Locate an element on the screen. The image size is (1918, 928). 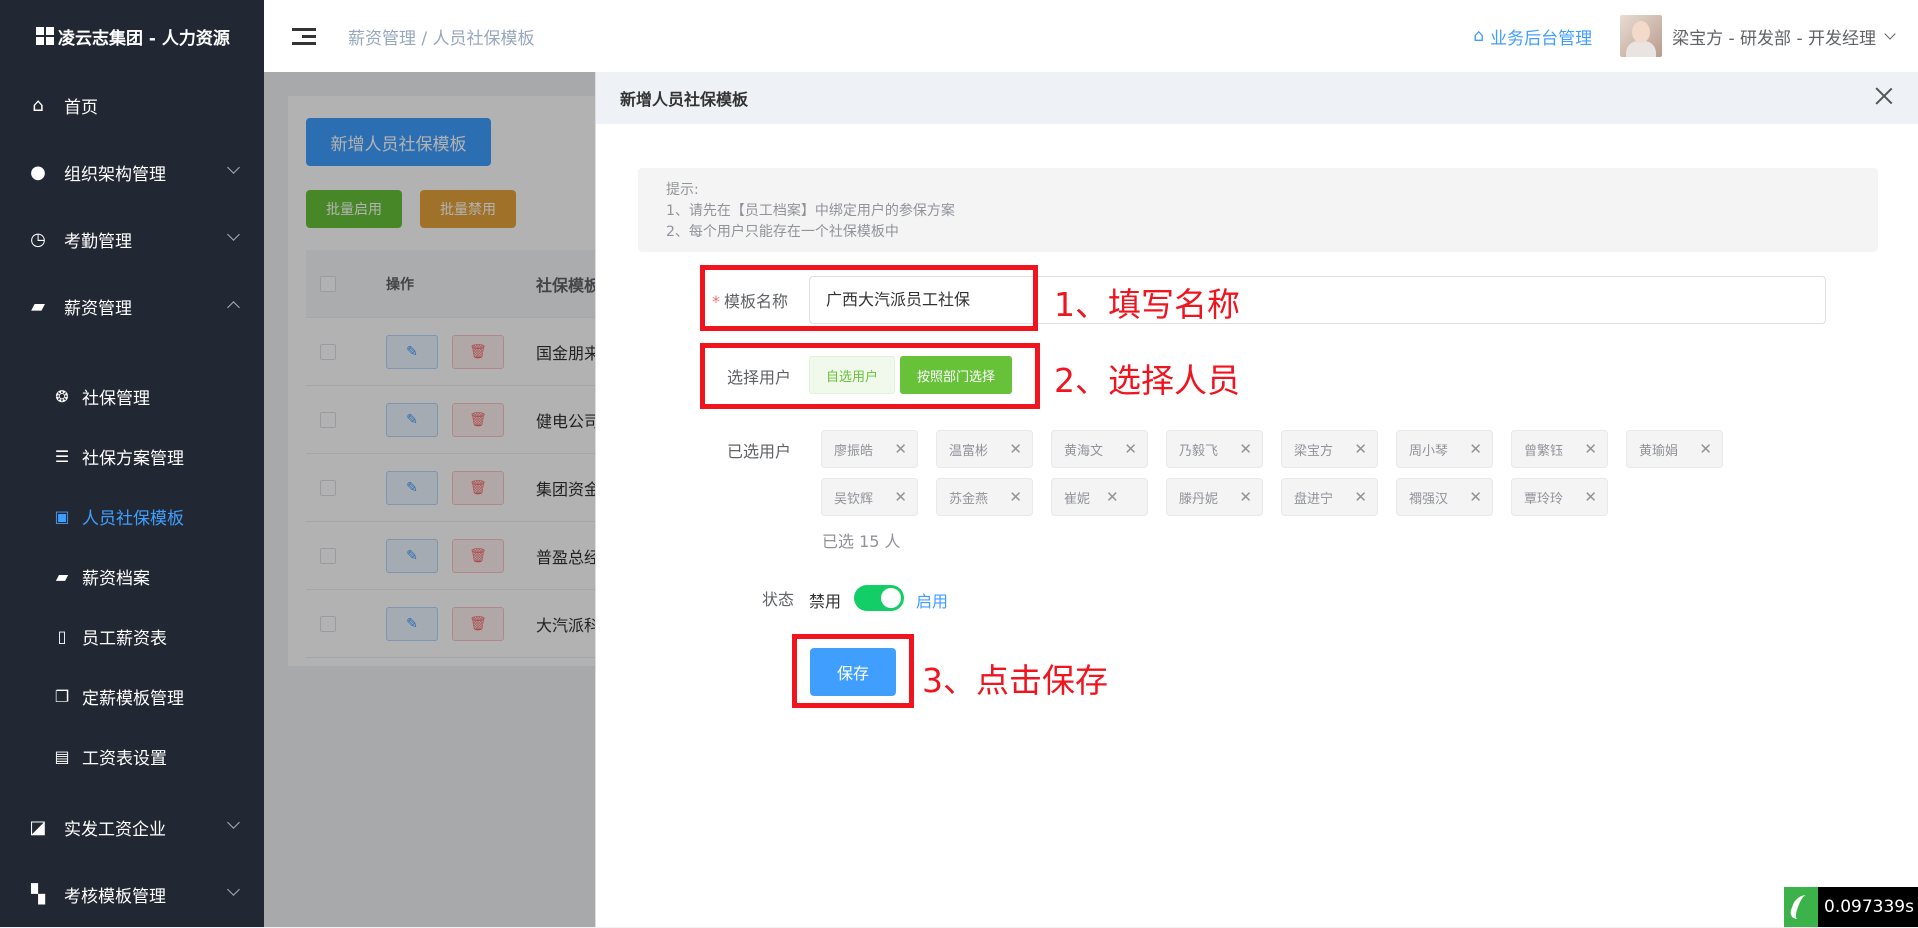
app-logo: 凌云志集团 - 人力资源 is located at coordinates (132, 36).